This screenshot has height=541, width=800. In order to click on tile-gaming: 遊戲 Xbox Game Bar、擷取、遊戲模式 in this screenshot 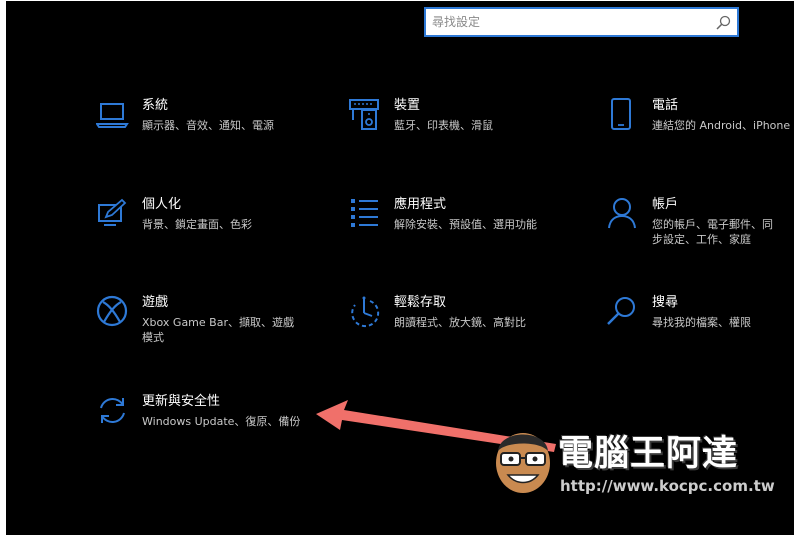, I will do `click(216, 320)`.